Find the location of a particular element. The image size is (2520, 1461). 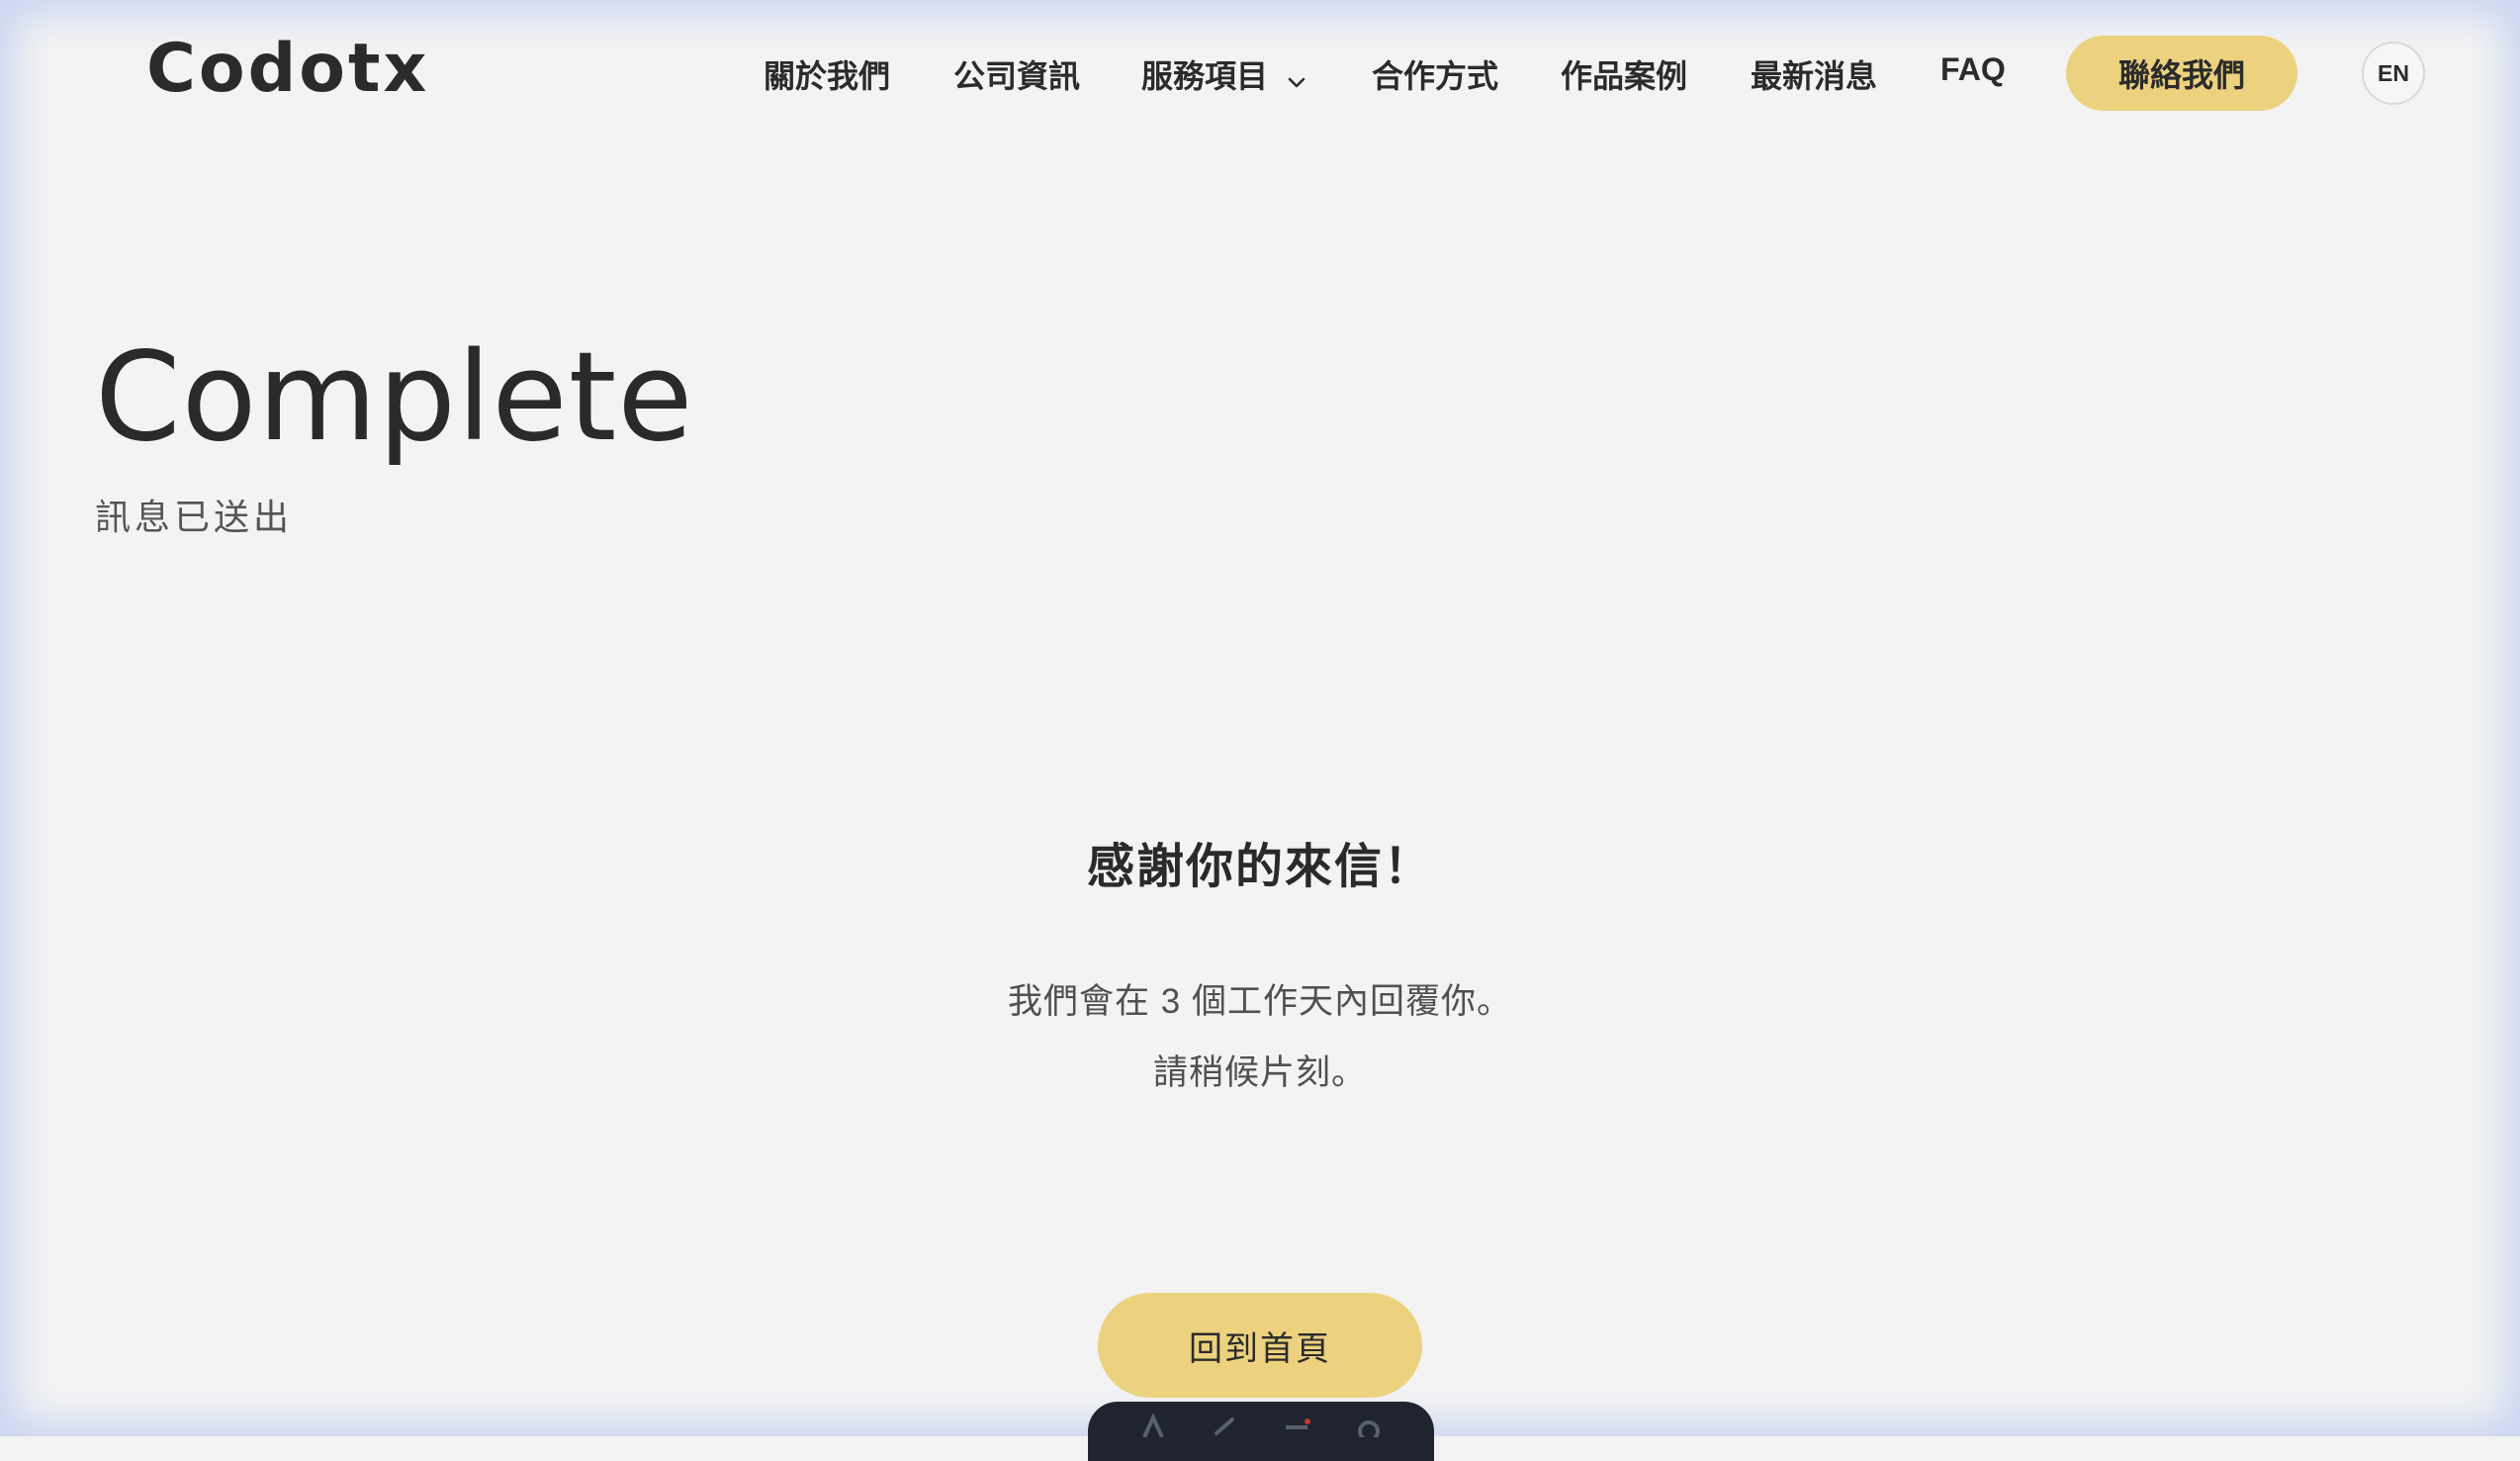

nav-item-company: 公司資訊 is located at coordinates (1017, 74).